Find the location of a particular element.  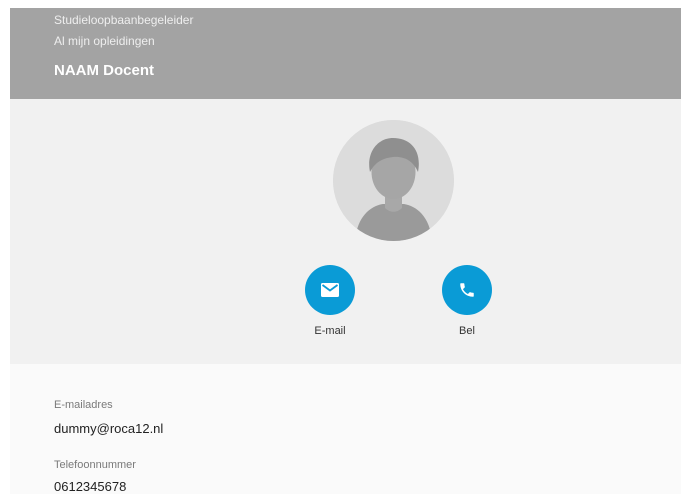

email-button is located at coordinates (330, 290).